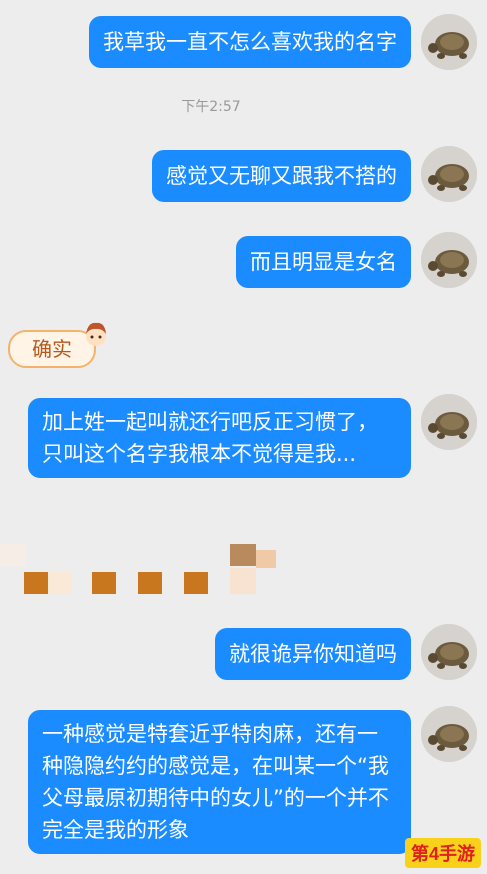 The width and height of the screenshot is (487, 874). I want to click on message-bubble: 我草我一直不怎么喜欢我的名字, so click(250, 42).